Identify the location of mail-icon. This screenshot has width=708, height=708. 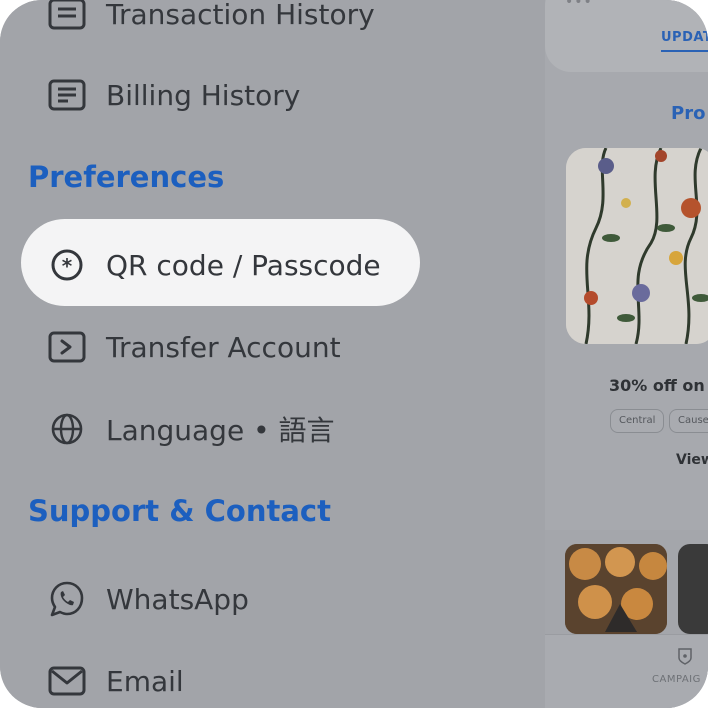
(67, 681).